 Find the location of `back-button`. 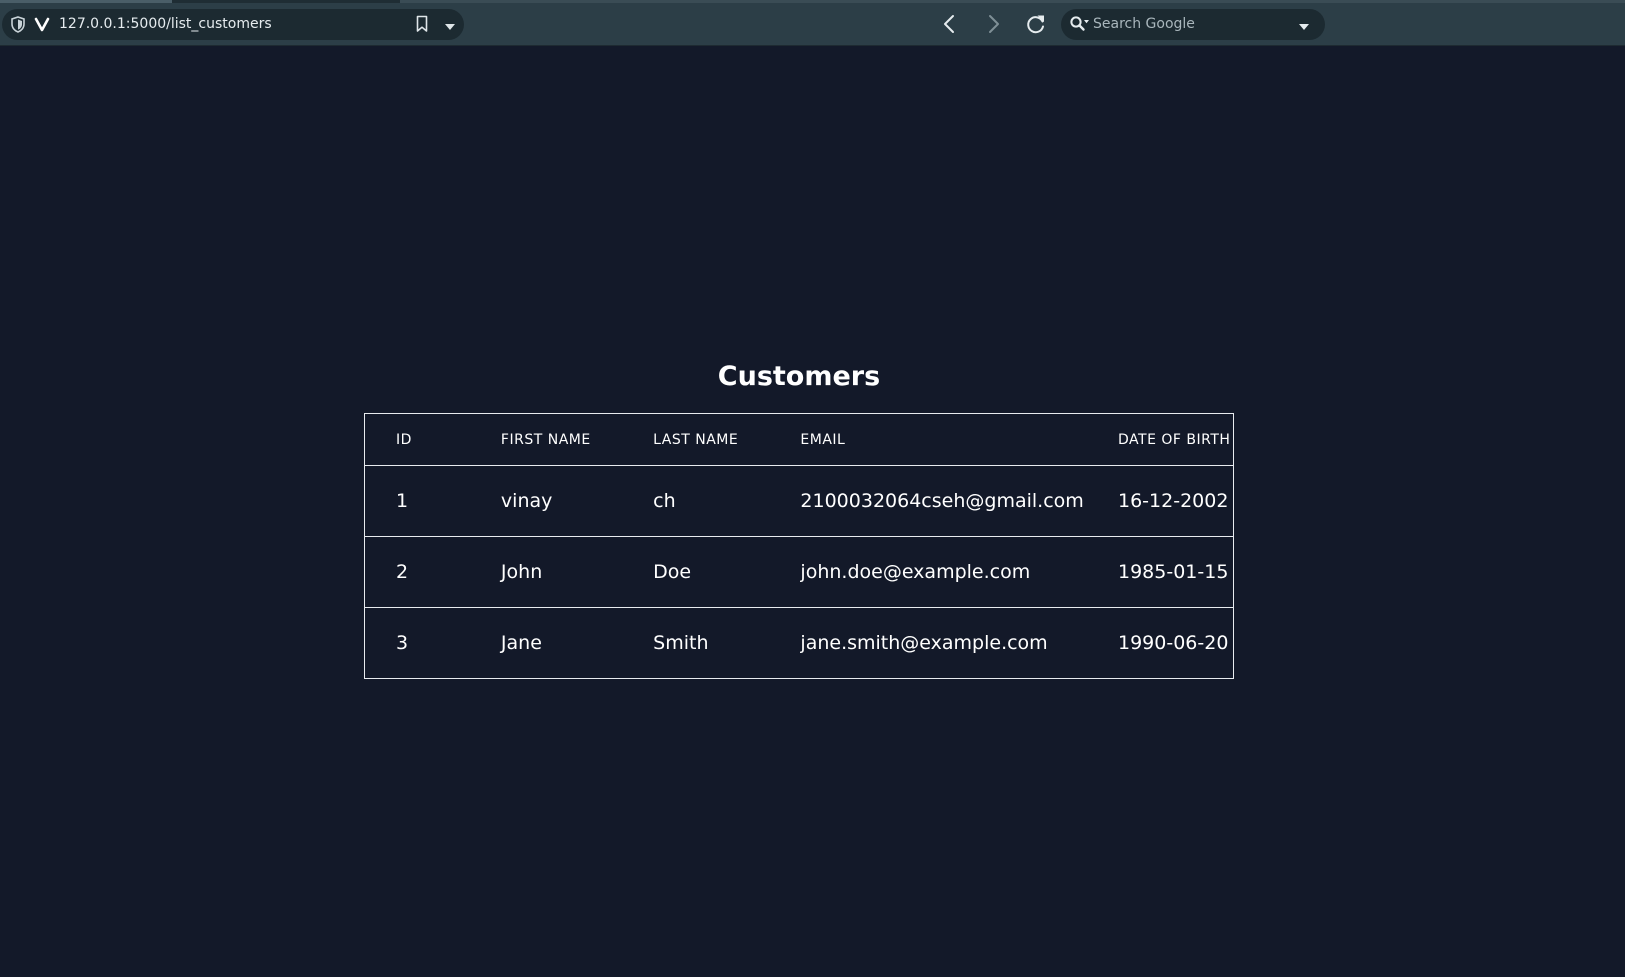

back-button is located at coordinates (950, 24).